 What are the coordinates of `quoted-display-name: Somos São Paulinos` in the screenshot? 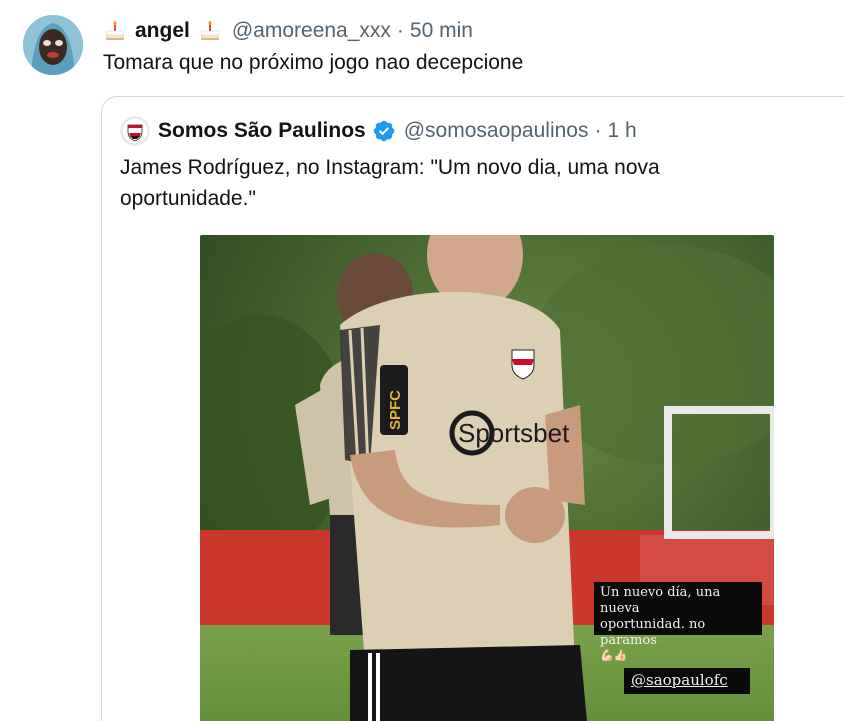 It's located at (262, 131).